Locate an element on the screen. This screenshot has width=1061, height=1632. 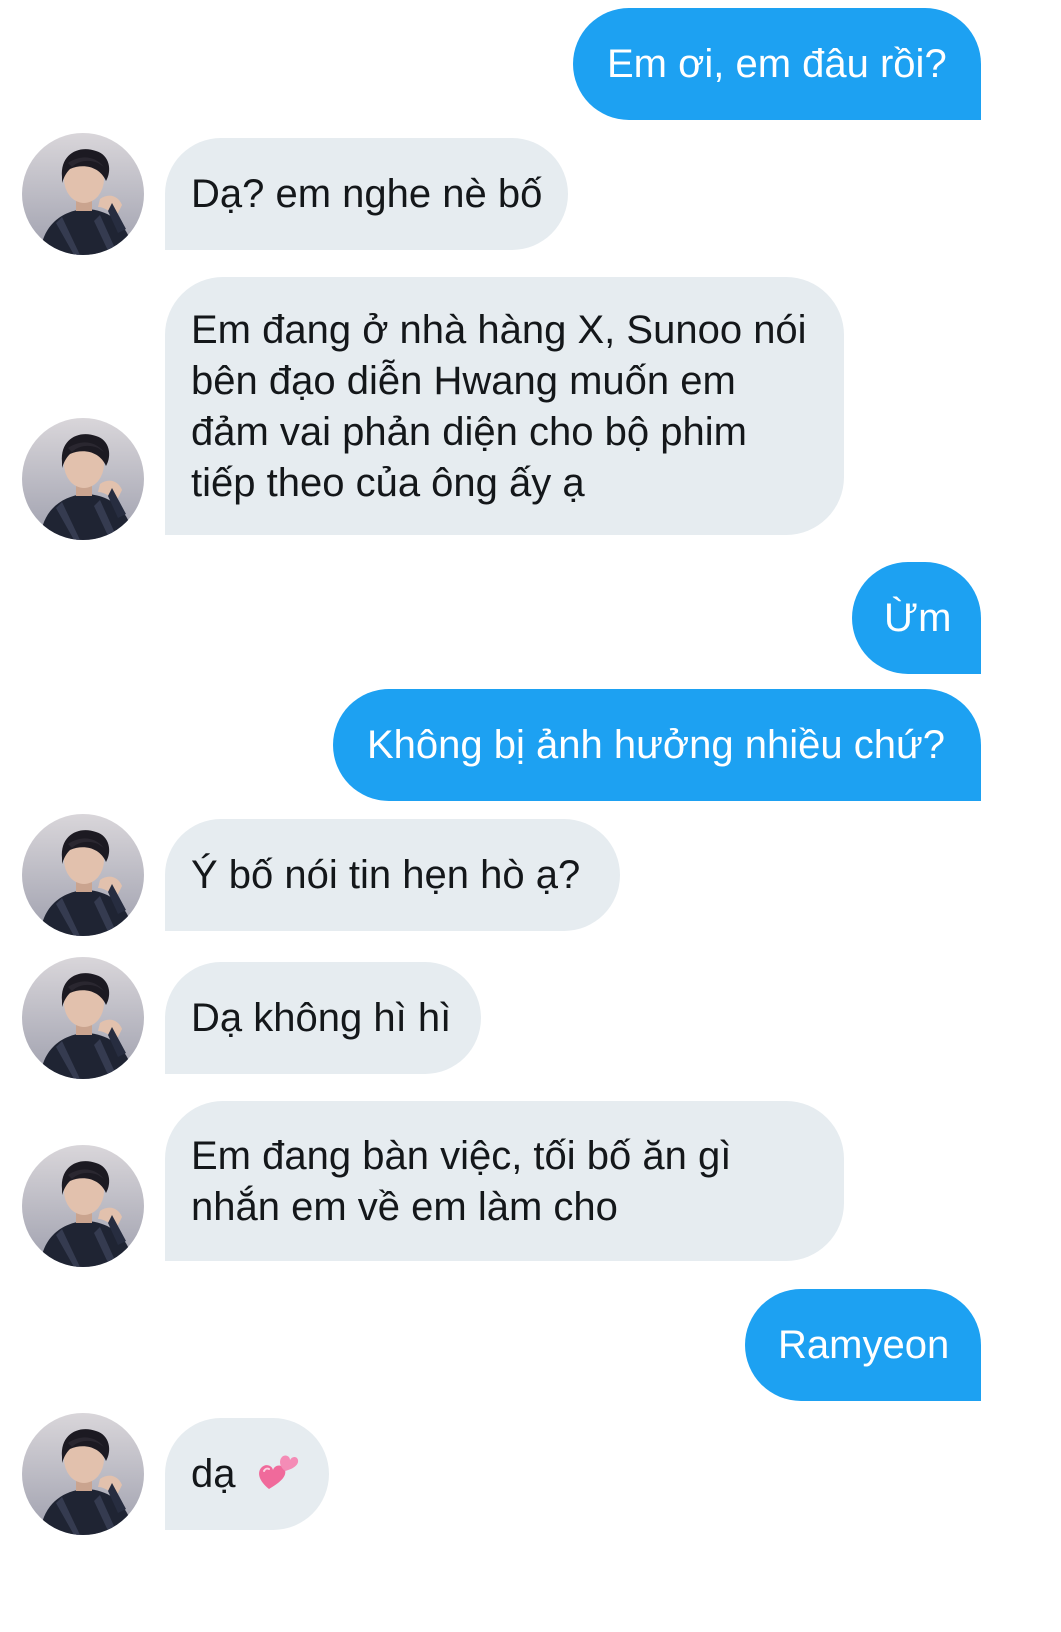
message-text: Ý bố nói tin hẹn hò ạ? is located at coordinates (386, 875).